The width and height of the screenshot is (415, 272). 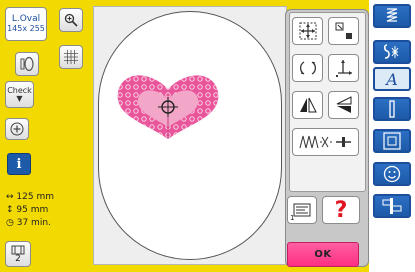 What do you see at coordinates (19, 98) in the screenshot?
I see `check-icon: ▼` at bounding box center [19, 98].